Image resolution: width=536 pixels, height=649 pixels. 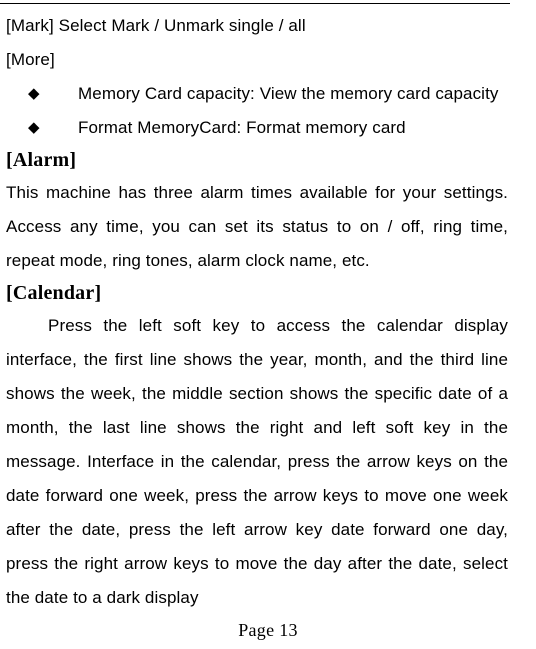 I want to click on list-item: ◆ Format MemoryCard: Format memory card, so click(x=257, y=128).